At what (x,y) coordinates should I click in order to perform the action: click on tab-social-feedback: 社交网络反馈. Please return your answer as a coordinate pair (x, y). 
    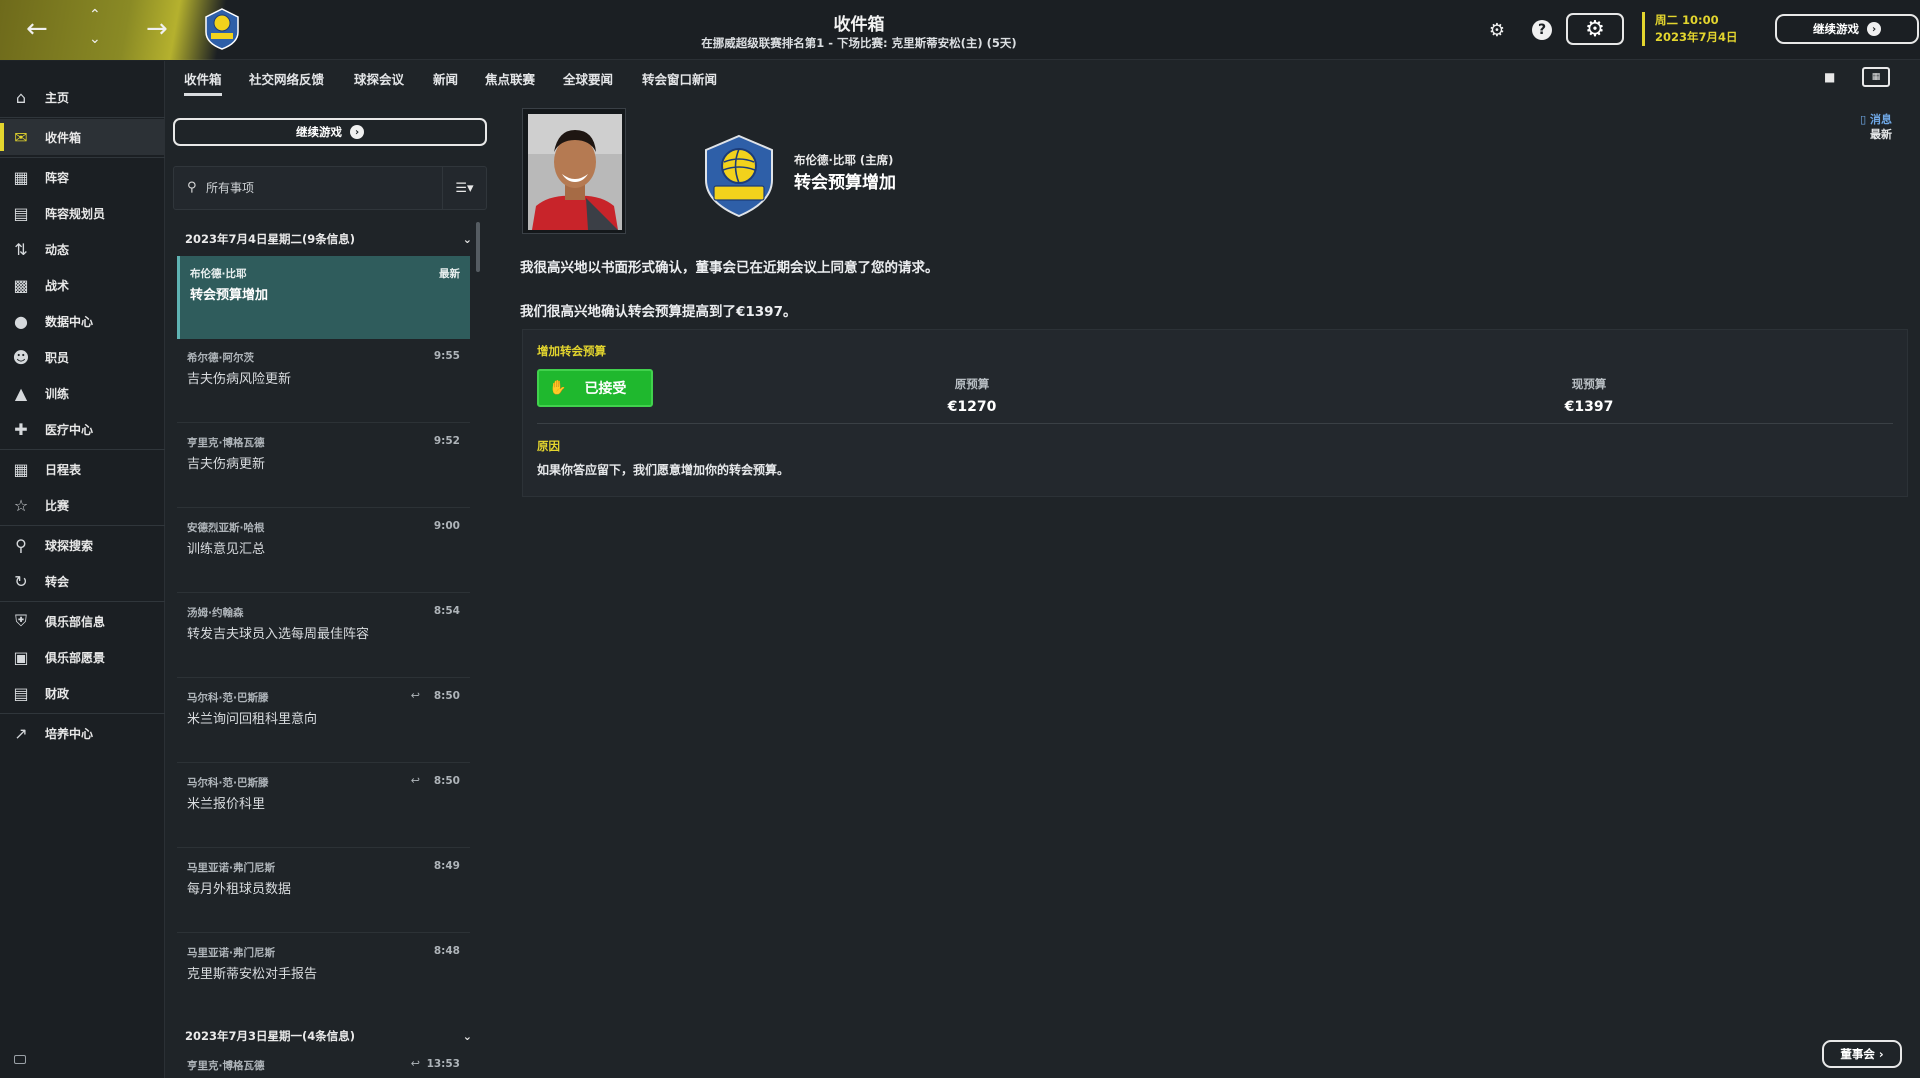
    Looking at the image, I should click on (286, 78).